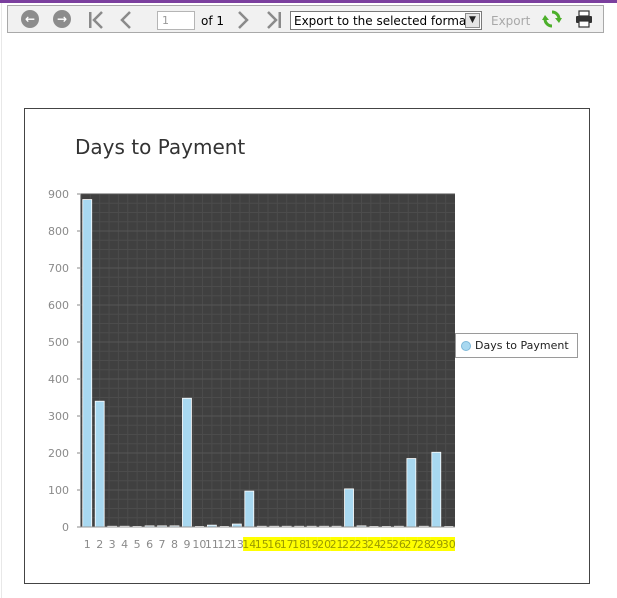 The width and height of the screenshot is (617, 598). Describe the element at coordinates (112, 544) in the screenshot. I see `x-tick-label: 3` at that location.